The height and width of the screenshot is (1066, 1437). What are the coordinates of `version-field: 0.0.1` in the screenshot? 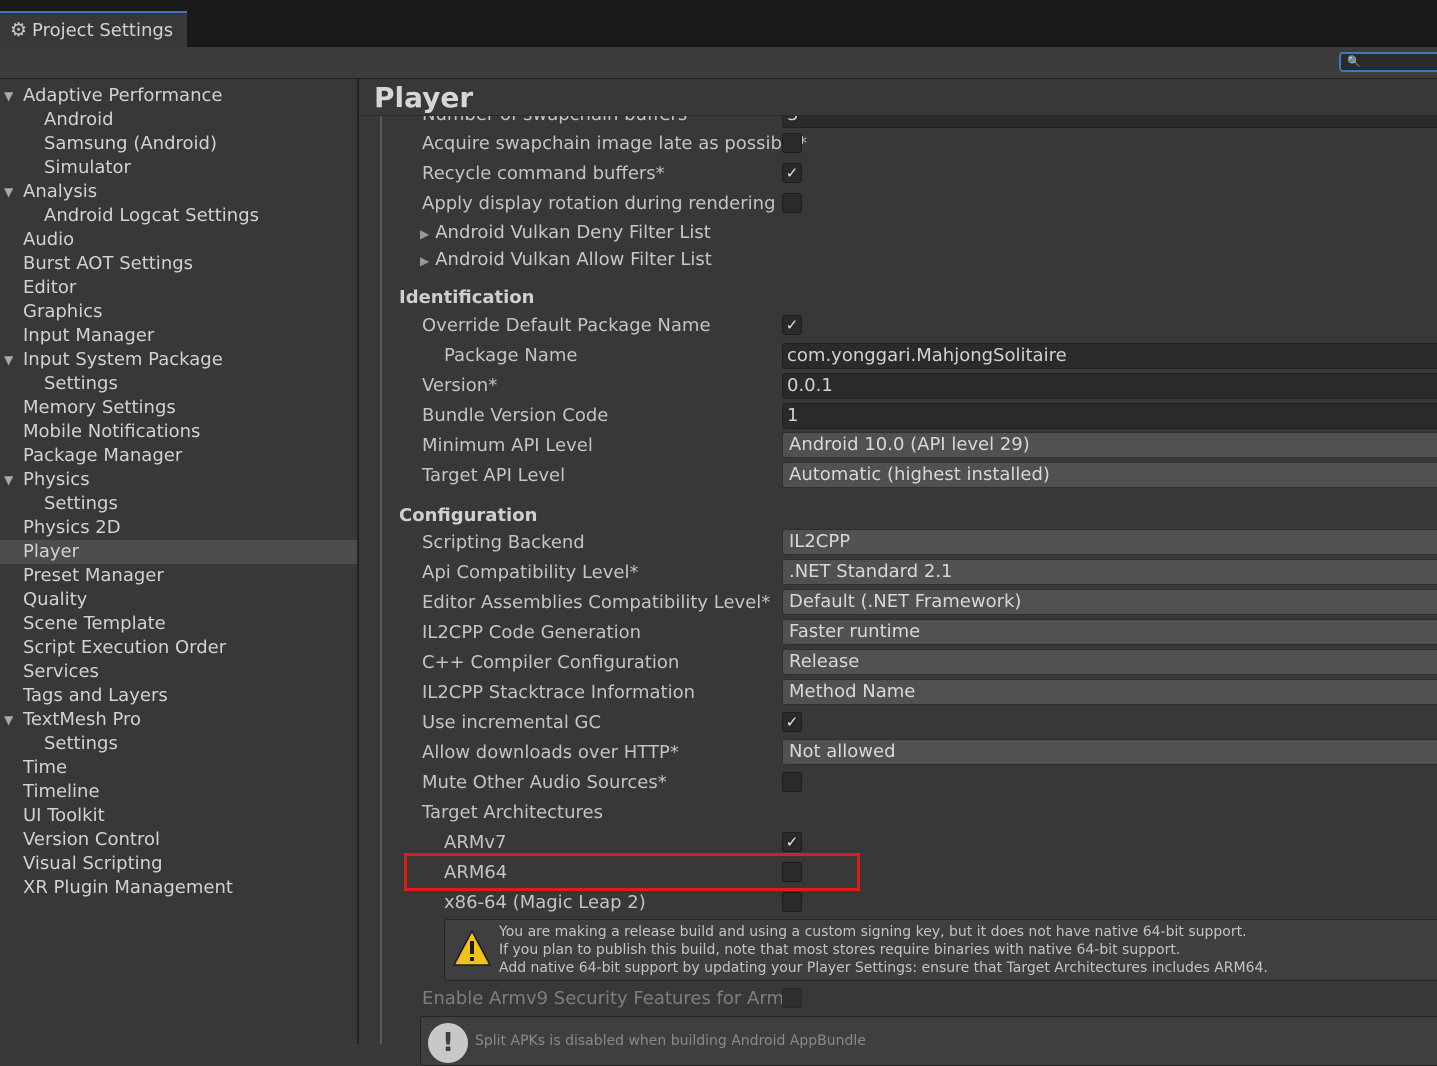 It's located at (1109, 386).